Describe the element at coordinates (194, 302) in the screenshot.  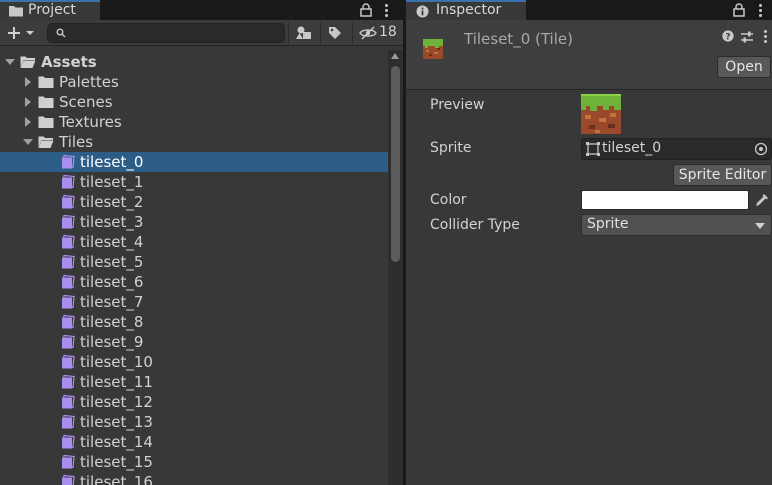
I see `tile-asset-row: tileset_7` at that location.